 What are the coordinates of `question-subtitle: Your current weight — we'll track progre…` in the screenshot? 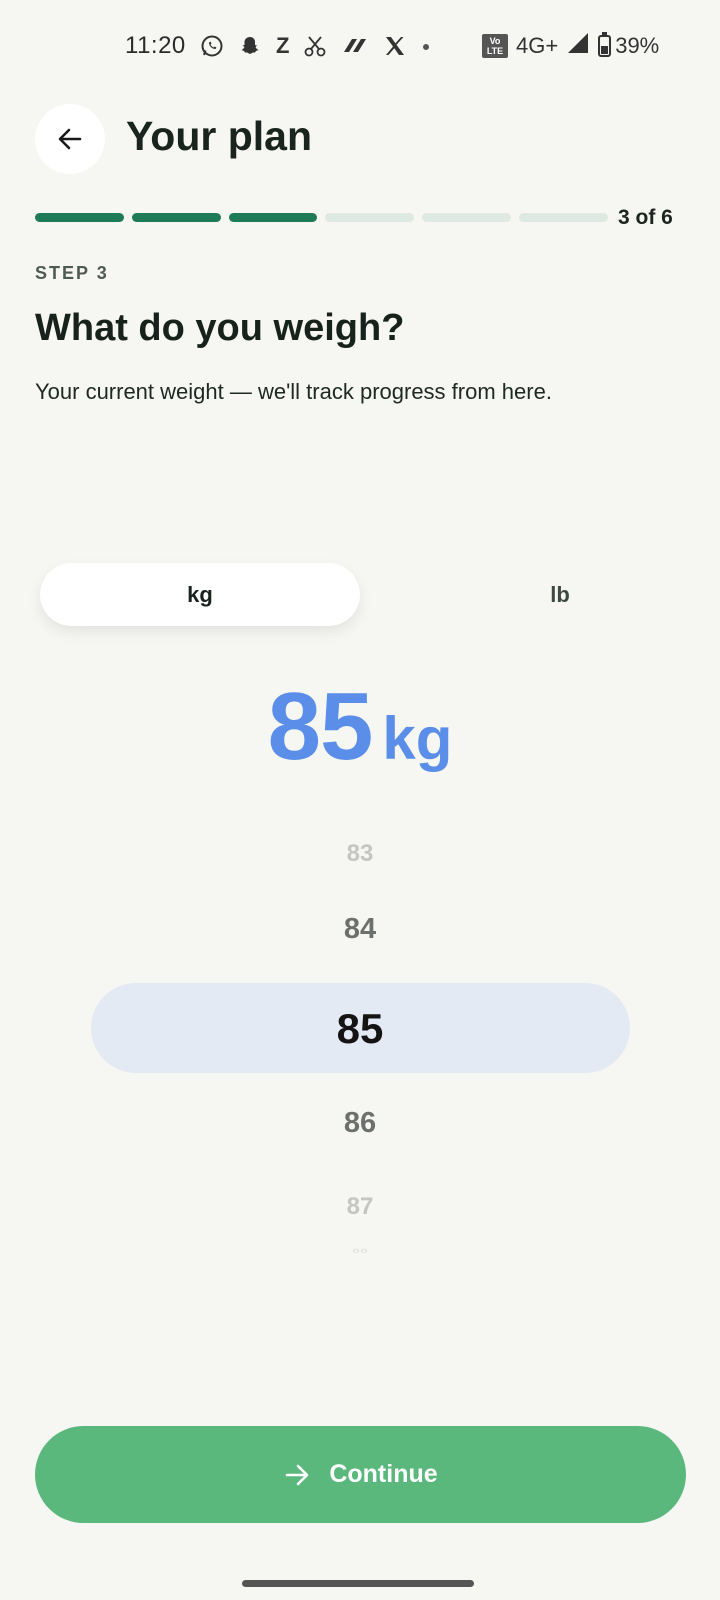 It's located at (293, 391).